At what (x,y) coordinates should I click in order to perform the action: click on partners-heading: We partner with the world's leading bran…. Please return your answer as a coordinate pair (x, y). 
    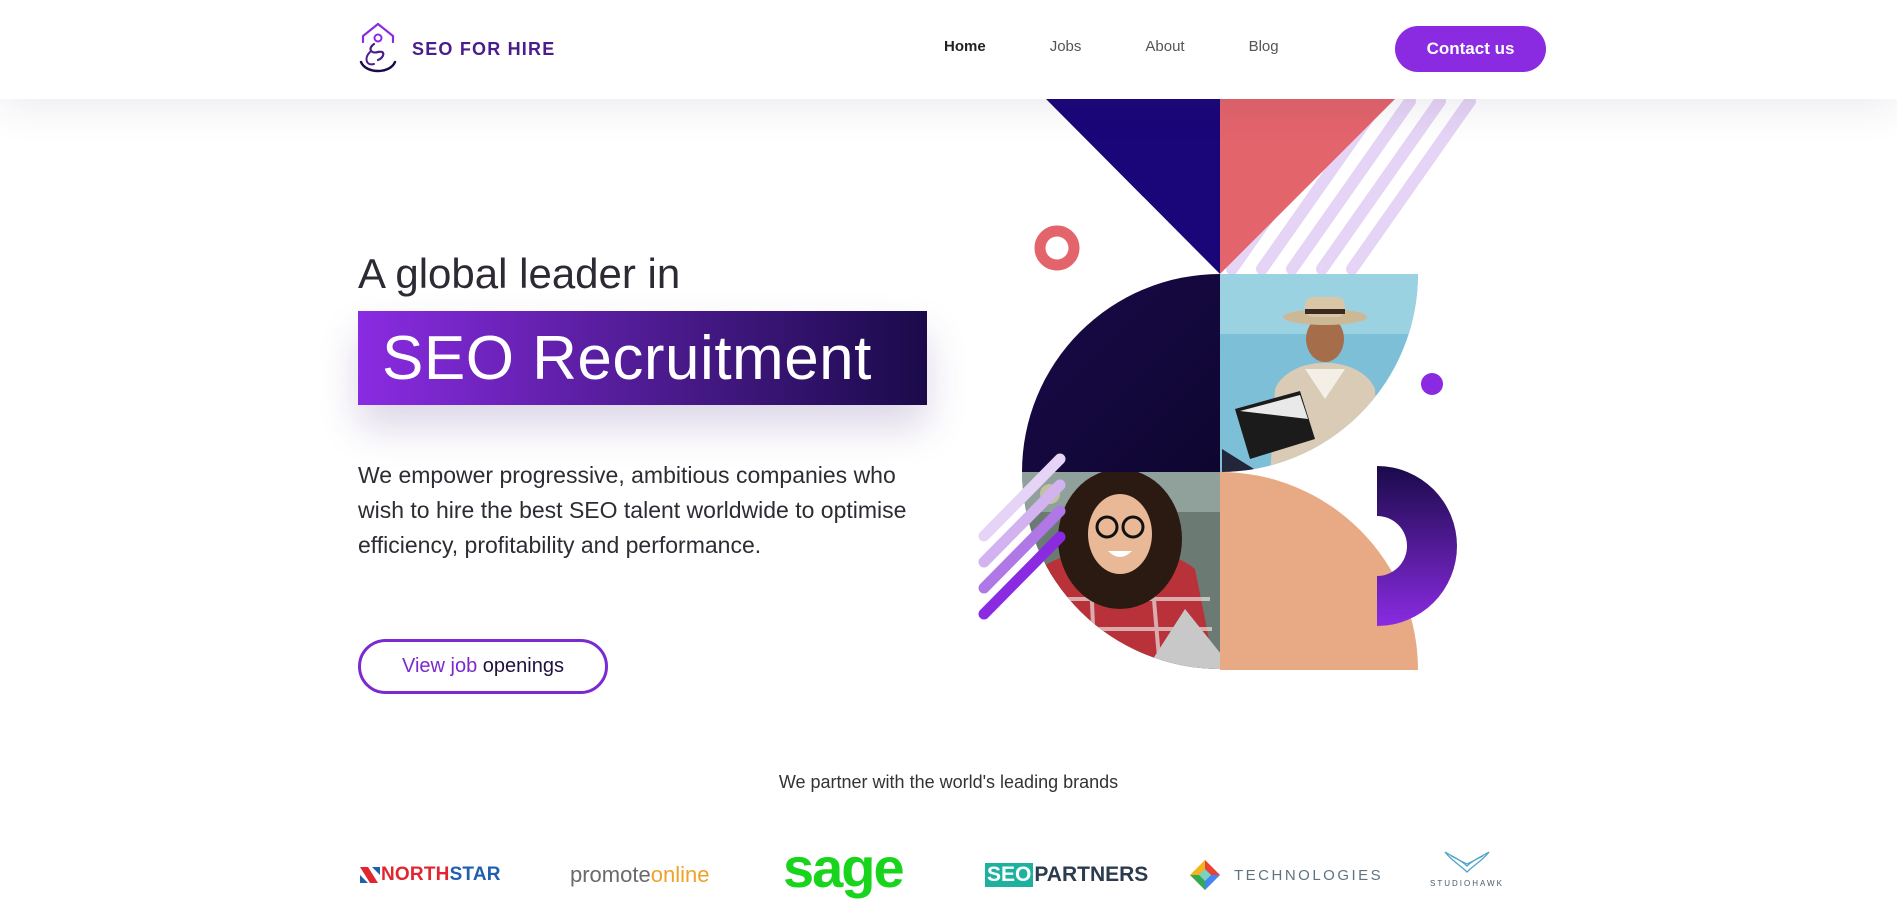
    Looking at the image, I should click on (948, 782).